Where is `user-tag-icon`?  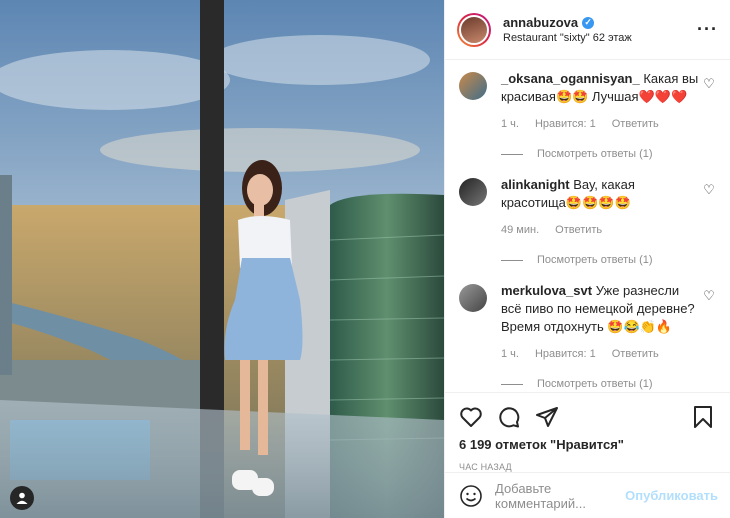
user-tag-icon is located at coordinates (22, 498).